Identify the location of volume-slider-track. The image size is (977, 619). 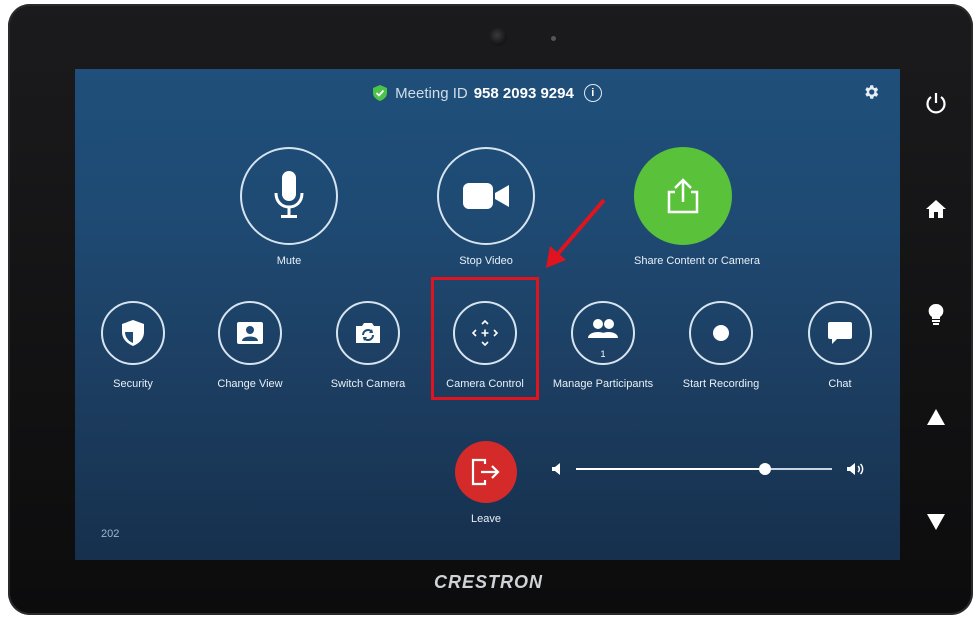
(704, 469).